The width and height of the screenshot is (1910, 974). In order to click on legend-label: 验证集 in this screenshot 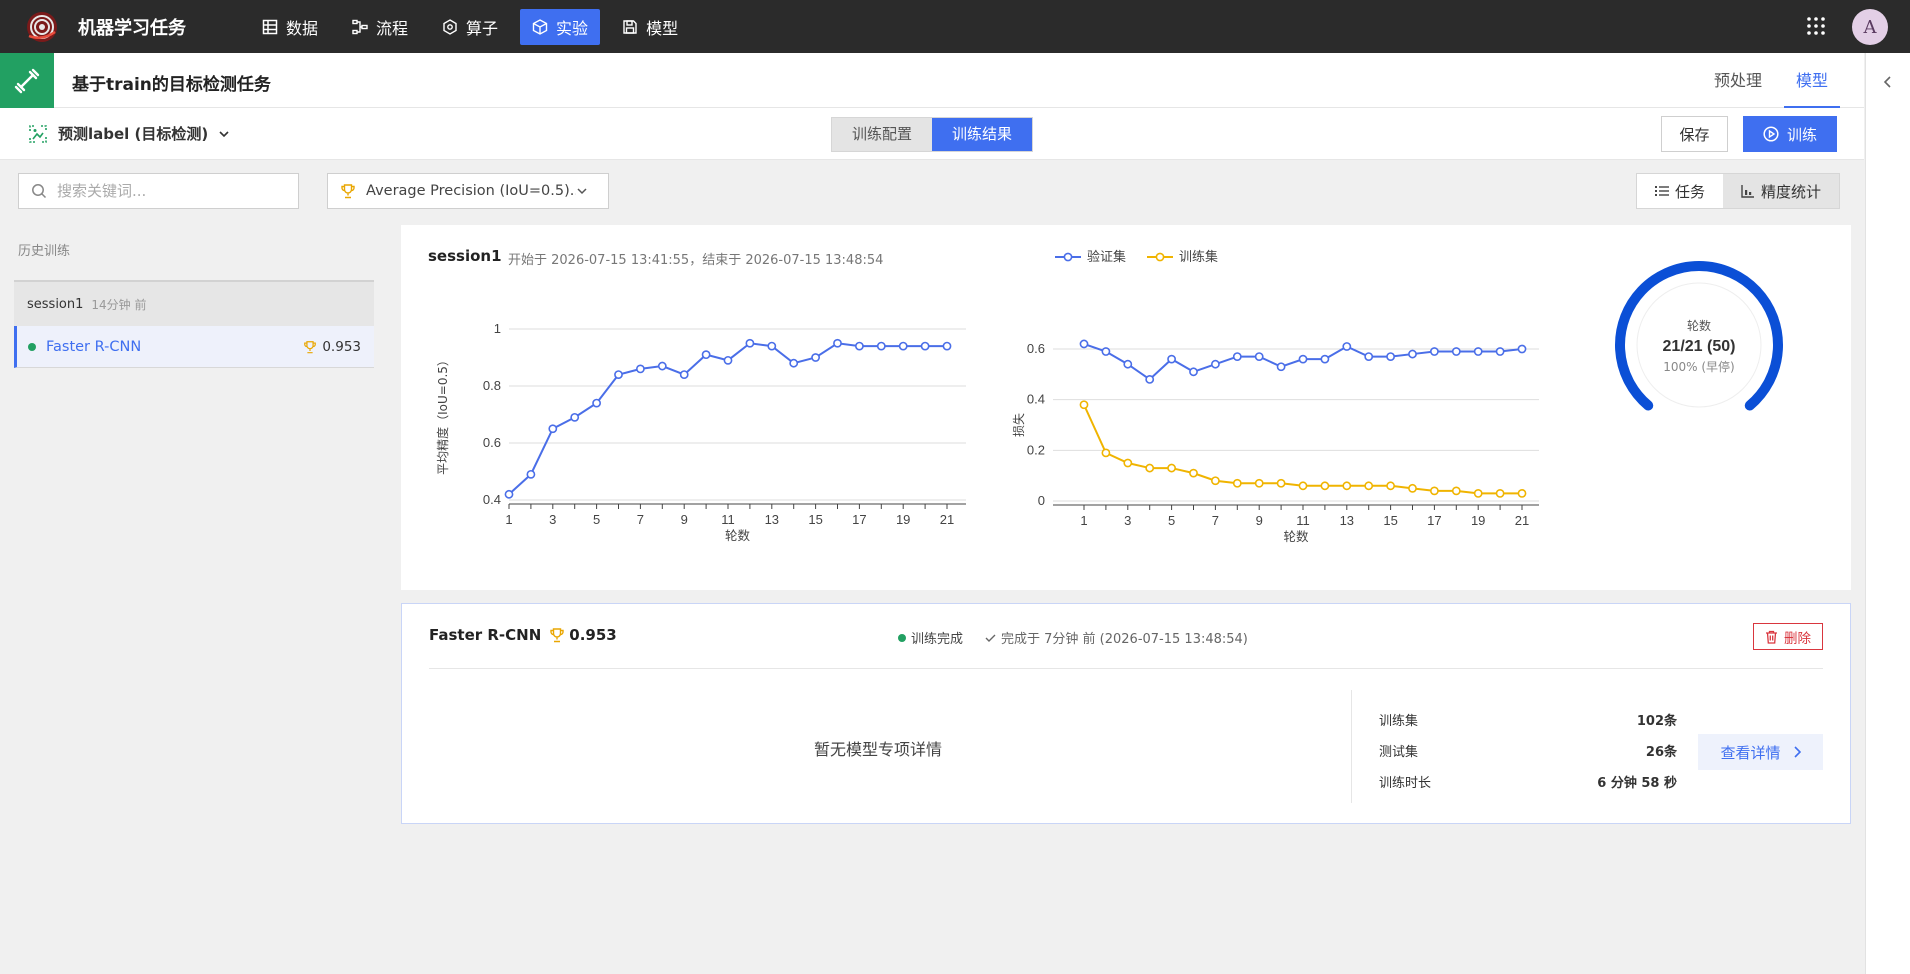, I will do `click(1106, 257)`.